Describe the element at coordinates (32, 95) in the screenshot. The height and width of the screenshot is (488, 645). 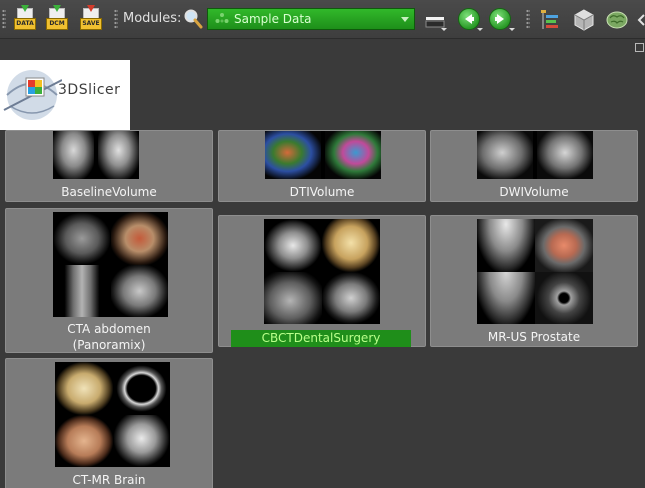
I see `slicer-logo-icon` at that location.